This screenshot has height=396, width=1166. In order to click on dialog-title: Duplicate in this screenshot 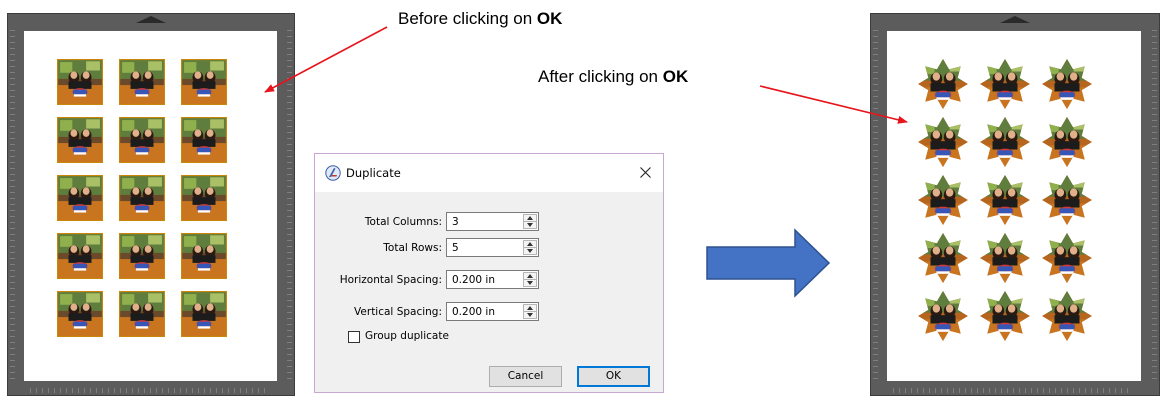, I will do `click(373, 173)`.